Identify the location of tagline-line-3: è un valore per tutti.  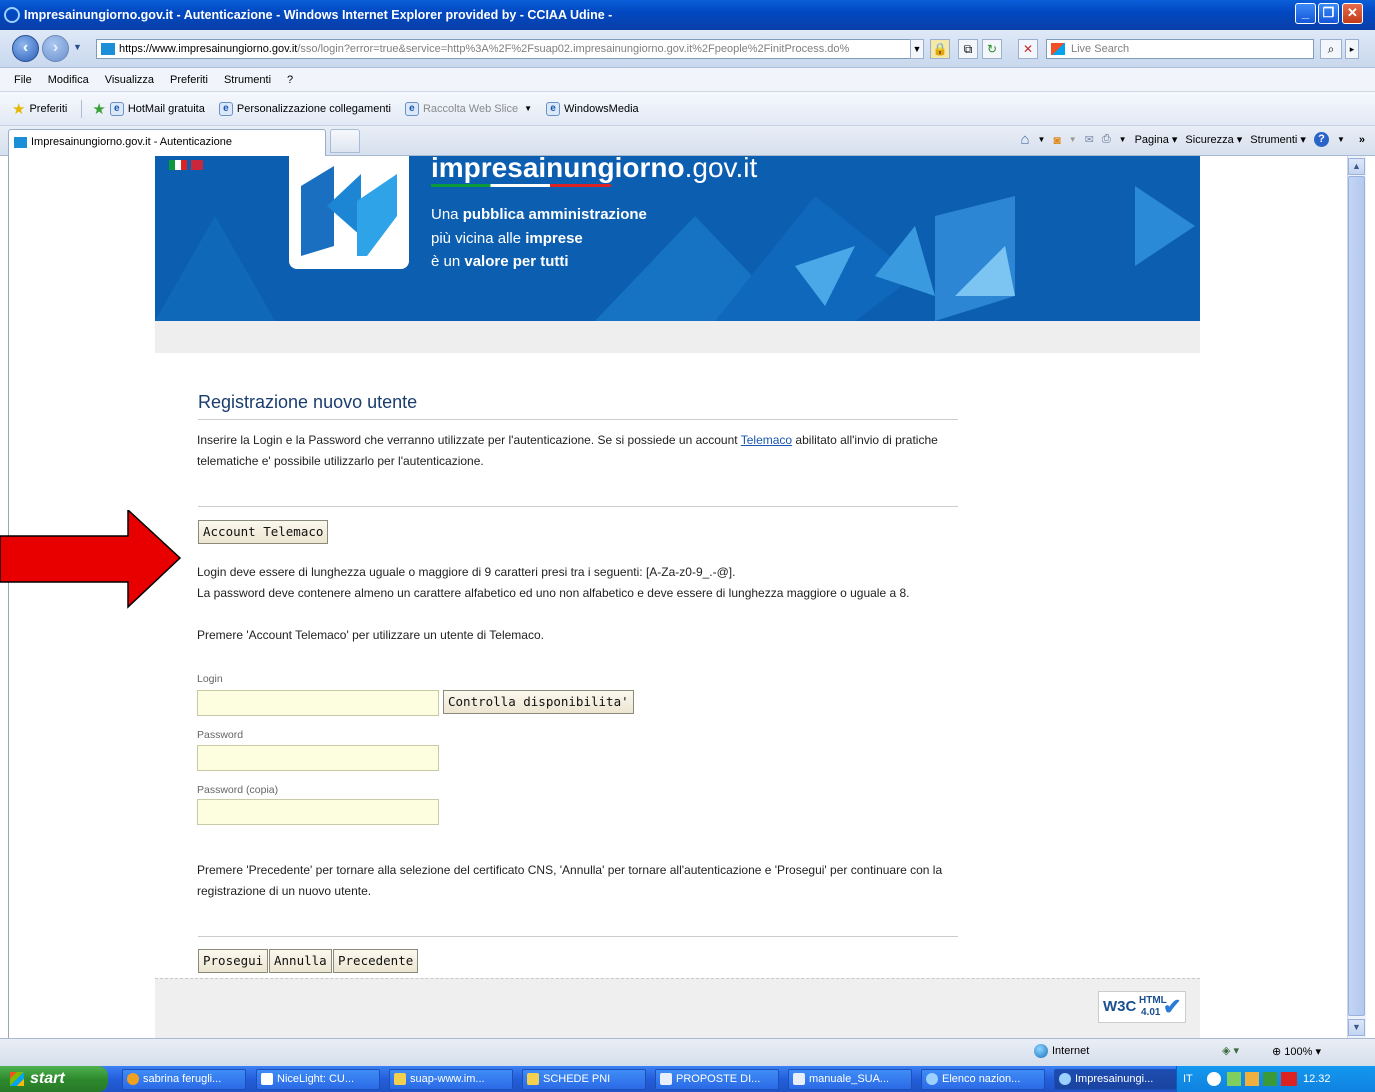
(500, 261).